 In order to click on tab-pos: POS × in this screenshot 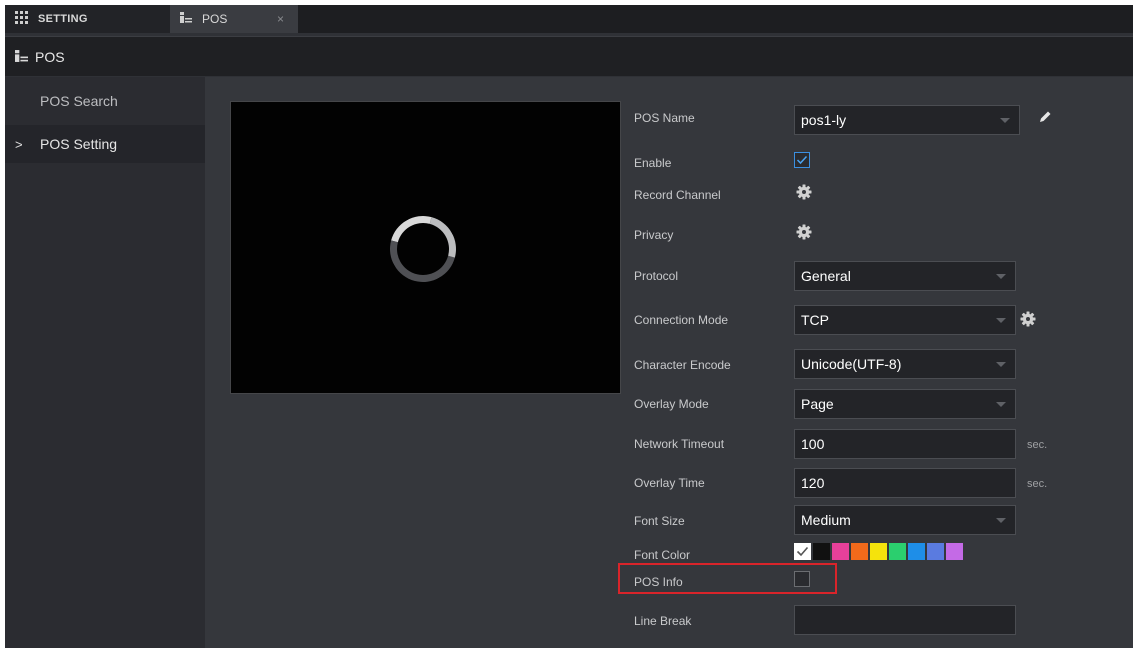, I will do `click(234, 19)`.